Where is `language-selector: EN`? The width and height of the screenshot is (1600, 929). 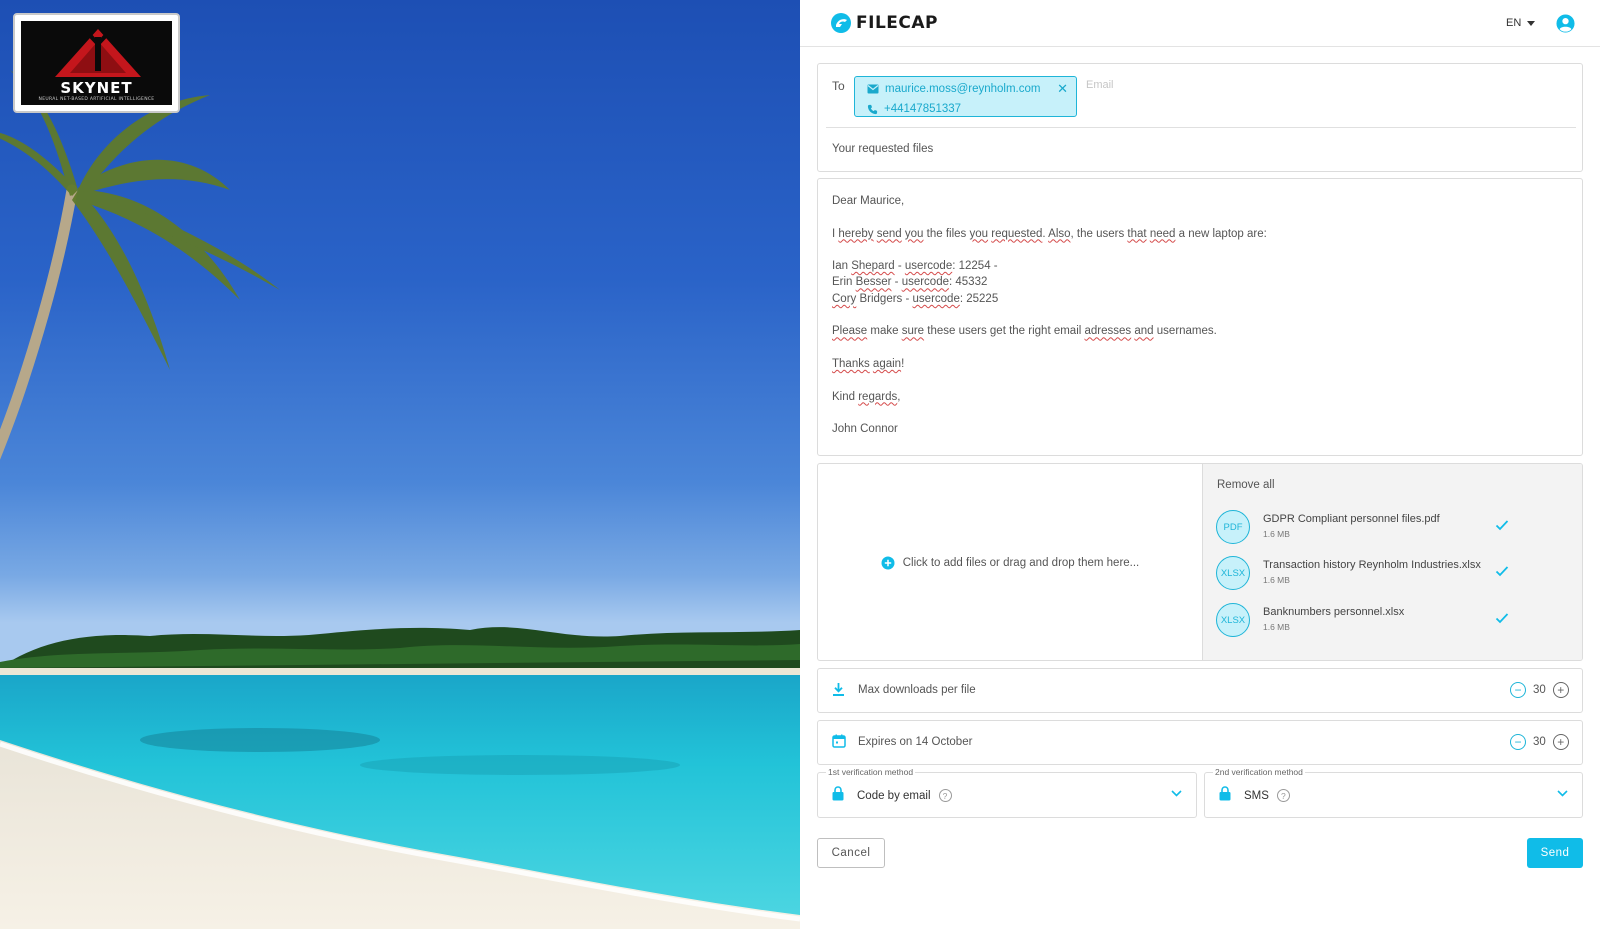
language-selector: EN is located at coordinates (1521, 23).